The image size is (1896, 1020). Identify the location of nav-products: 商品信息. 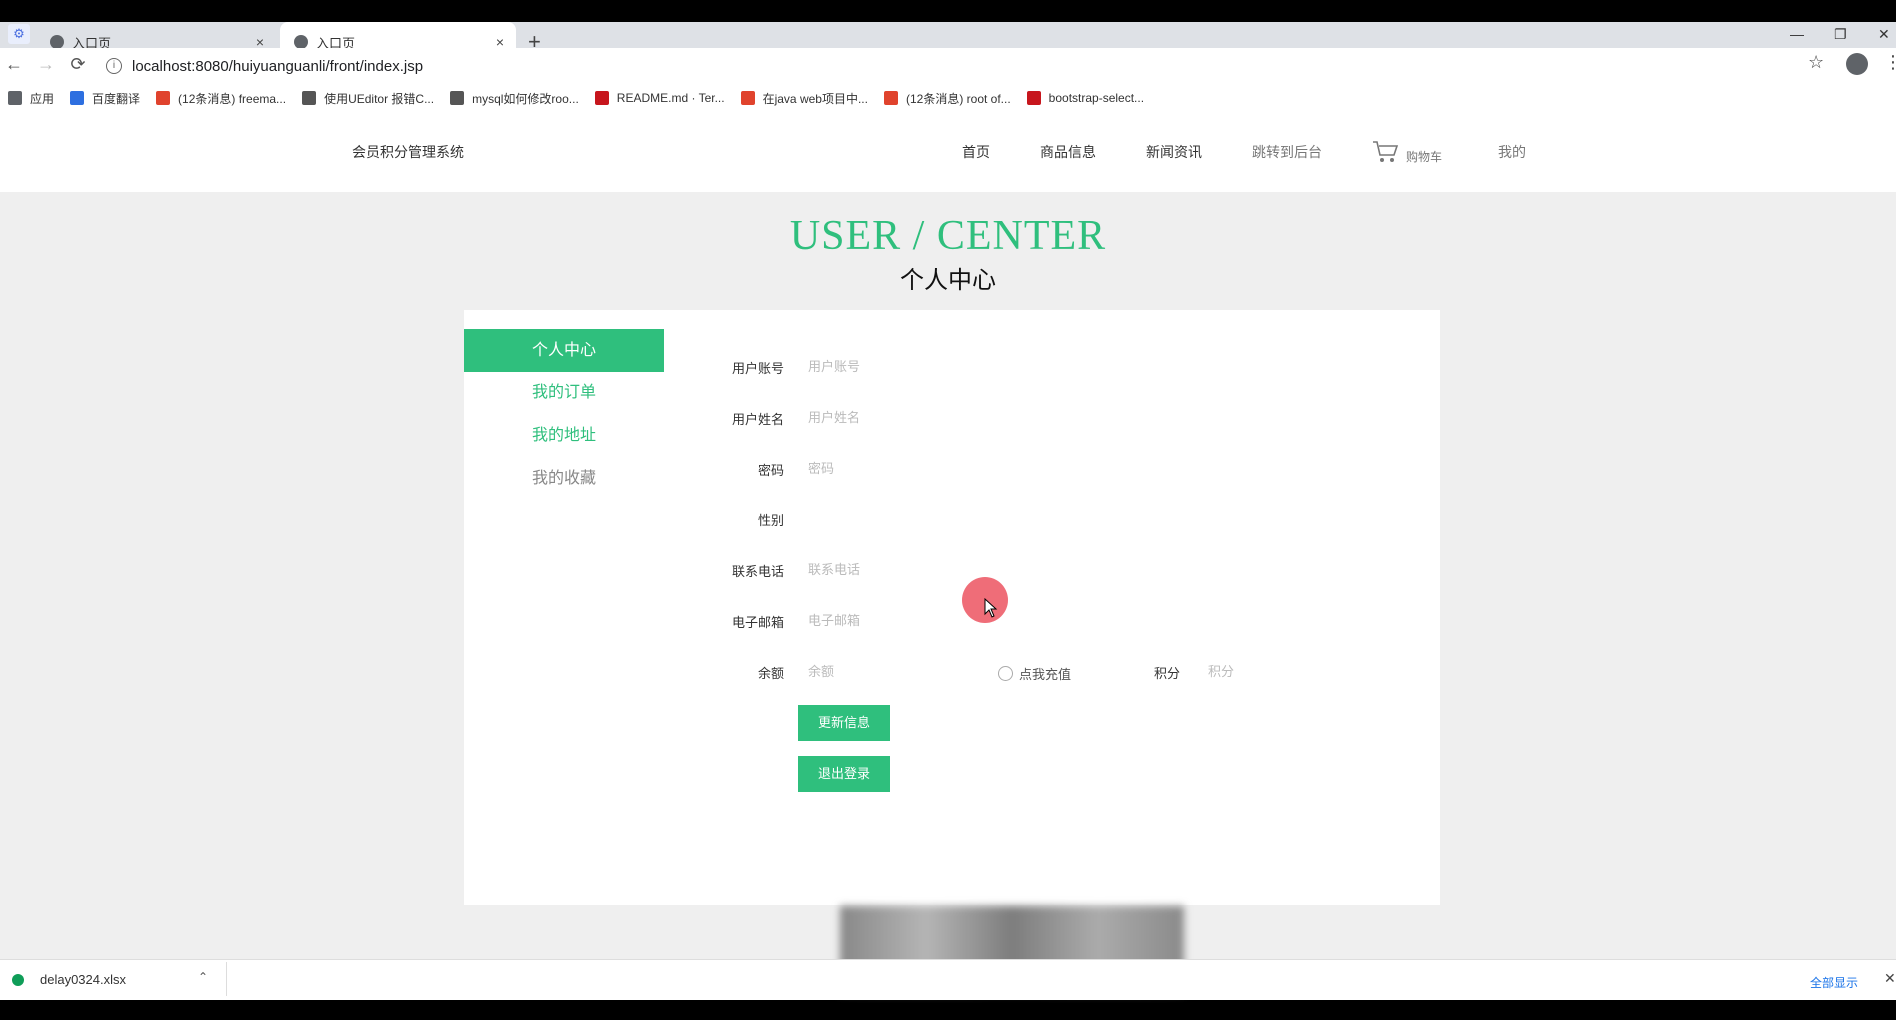
(1068, 152).